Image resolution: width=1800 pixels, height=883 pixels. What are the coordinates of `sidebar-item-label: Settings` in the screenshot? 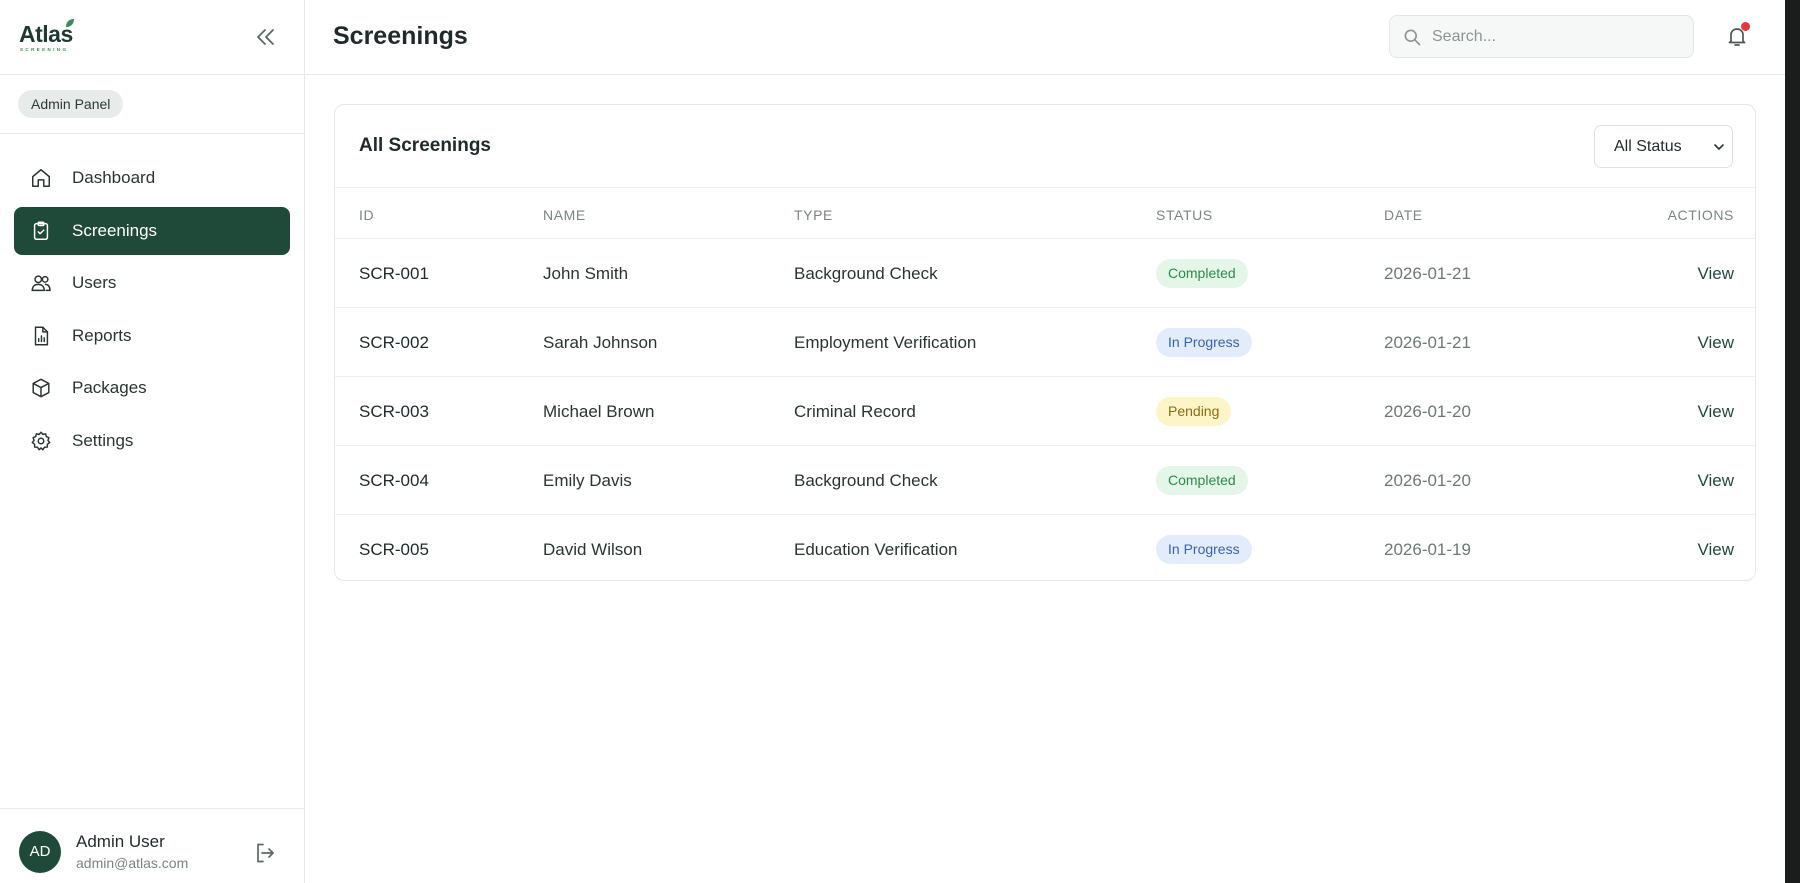 It's located at (103, 440).